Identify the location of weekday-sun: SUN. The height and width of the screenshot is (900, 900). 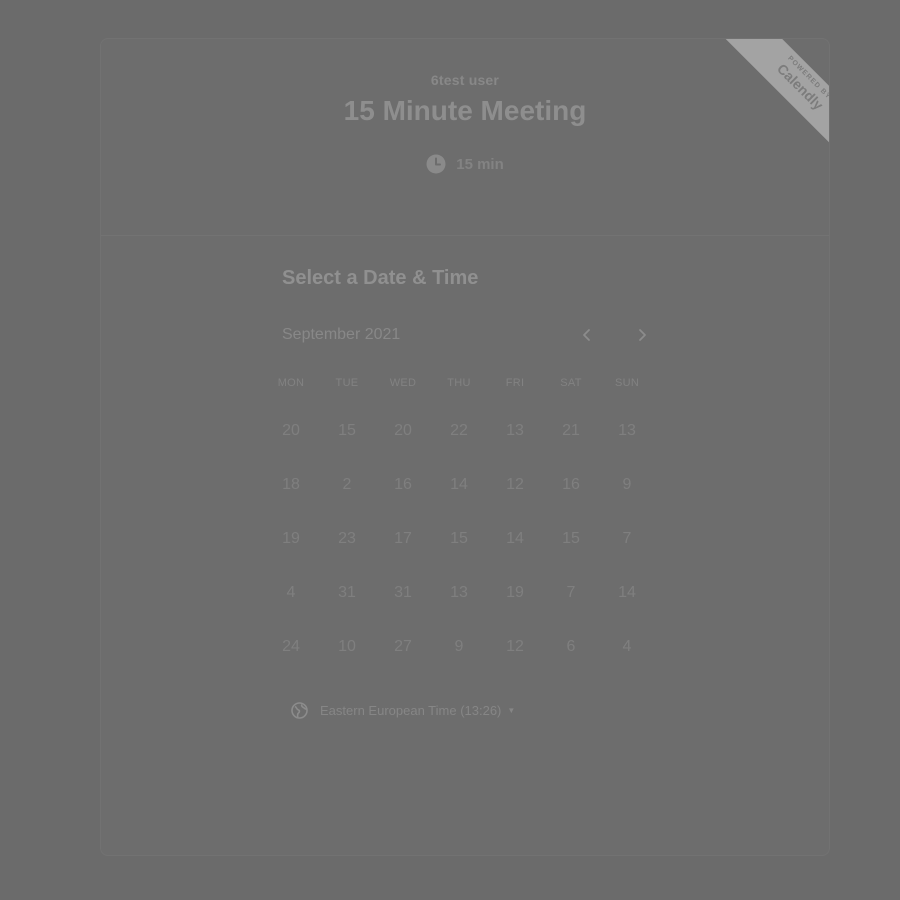
(627, 383).